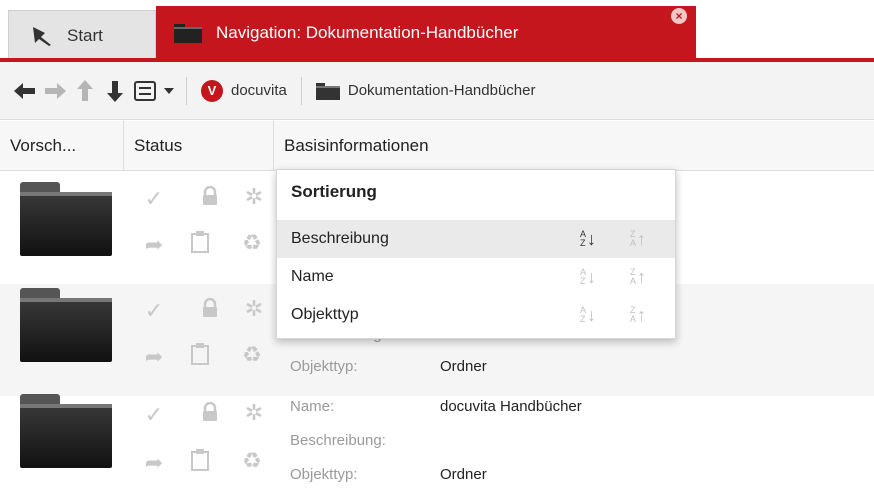 This screenshot has width=874, height=488. I want to click on tab-start: Start, so click(82, 35).